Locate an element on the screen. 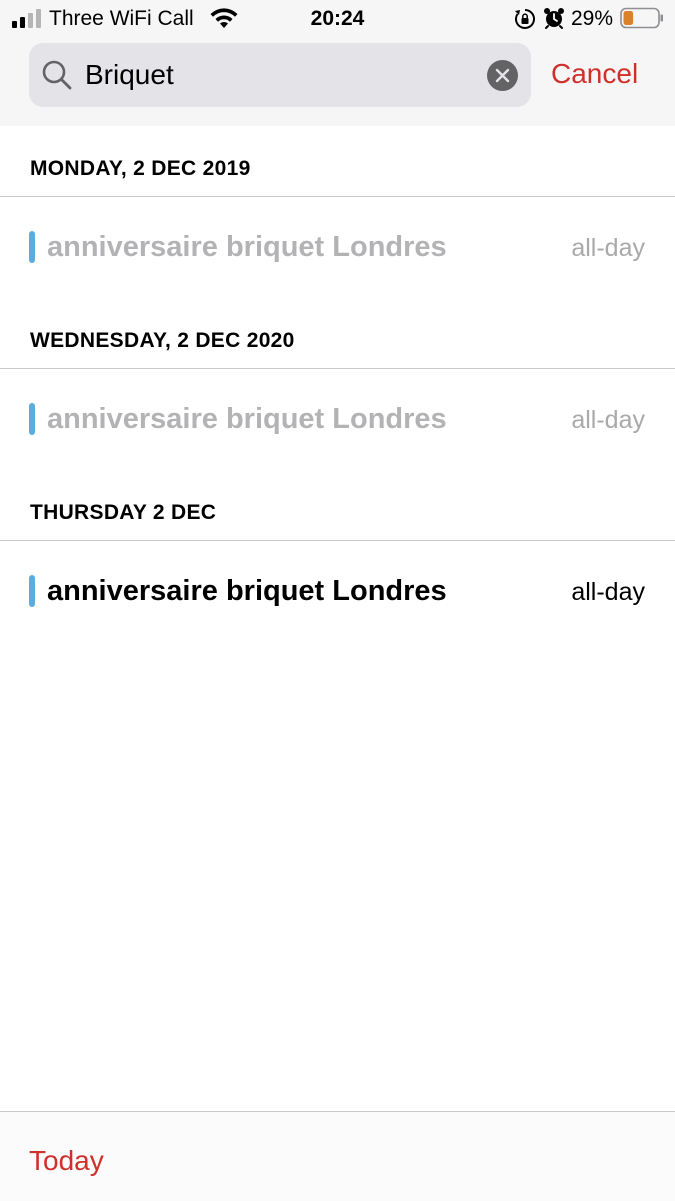  section-header: THURSDAY 2 DEC is located at coordinates (123, 512).